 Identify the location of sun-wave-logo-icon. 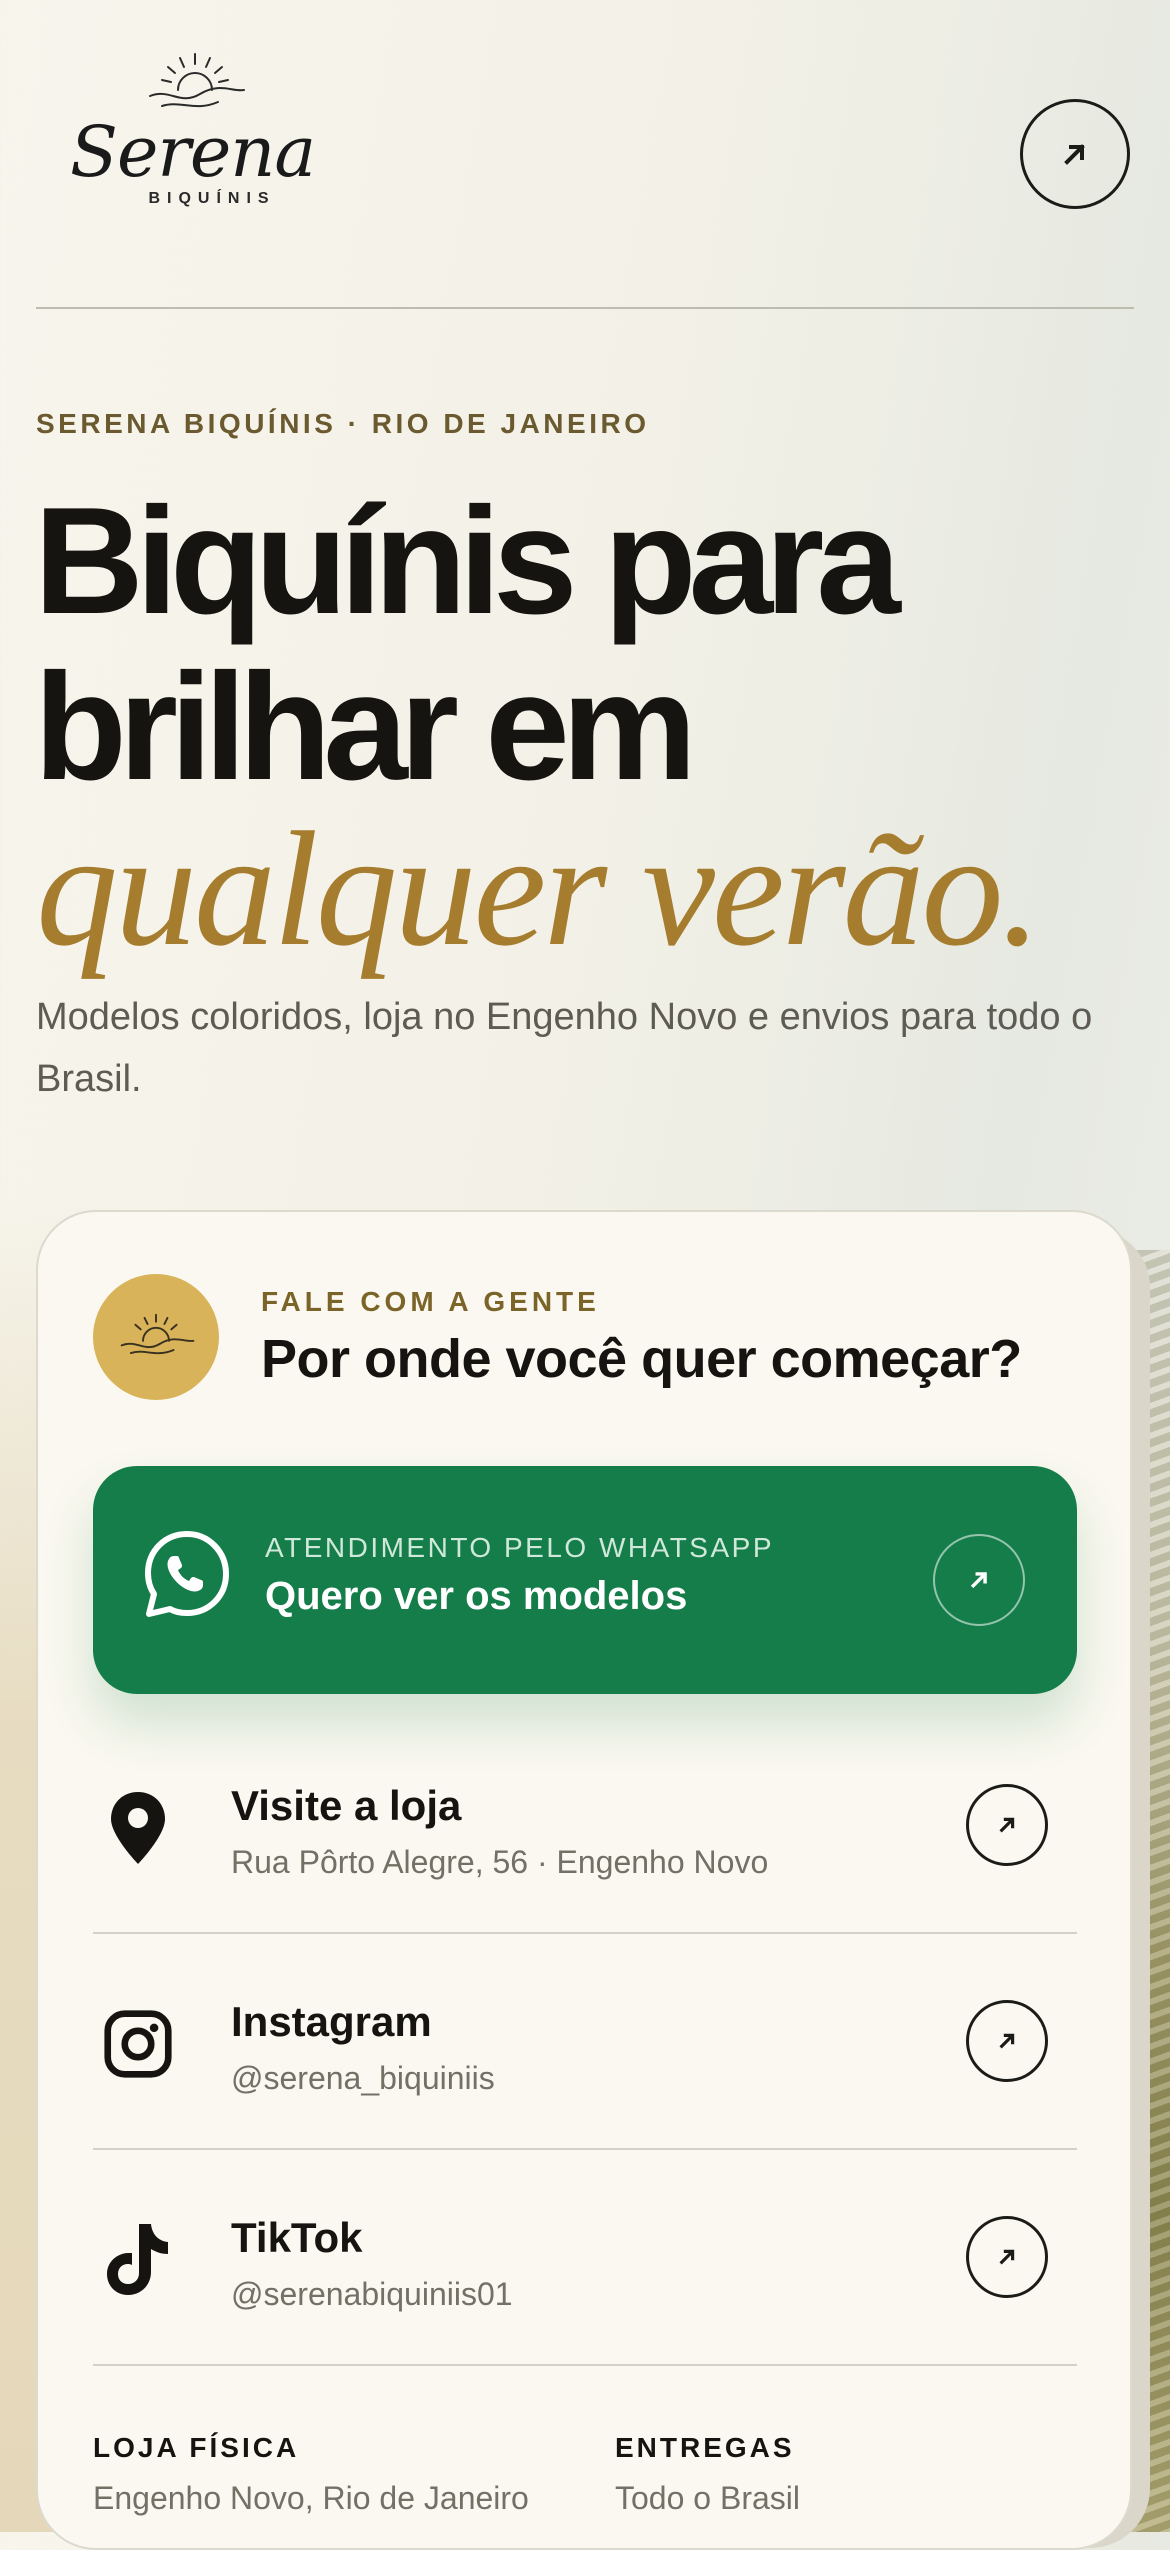
(197, 80).